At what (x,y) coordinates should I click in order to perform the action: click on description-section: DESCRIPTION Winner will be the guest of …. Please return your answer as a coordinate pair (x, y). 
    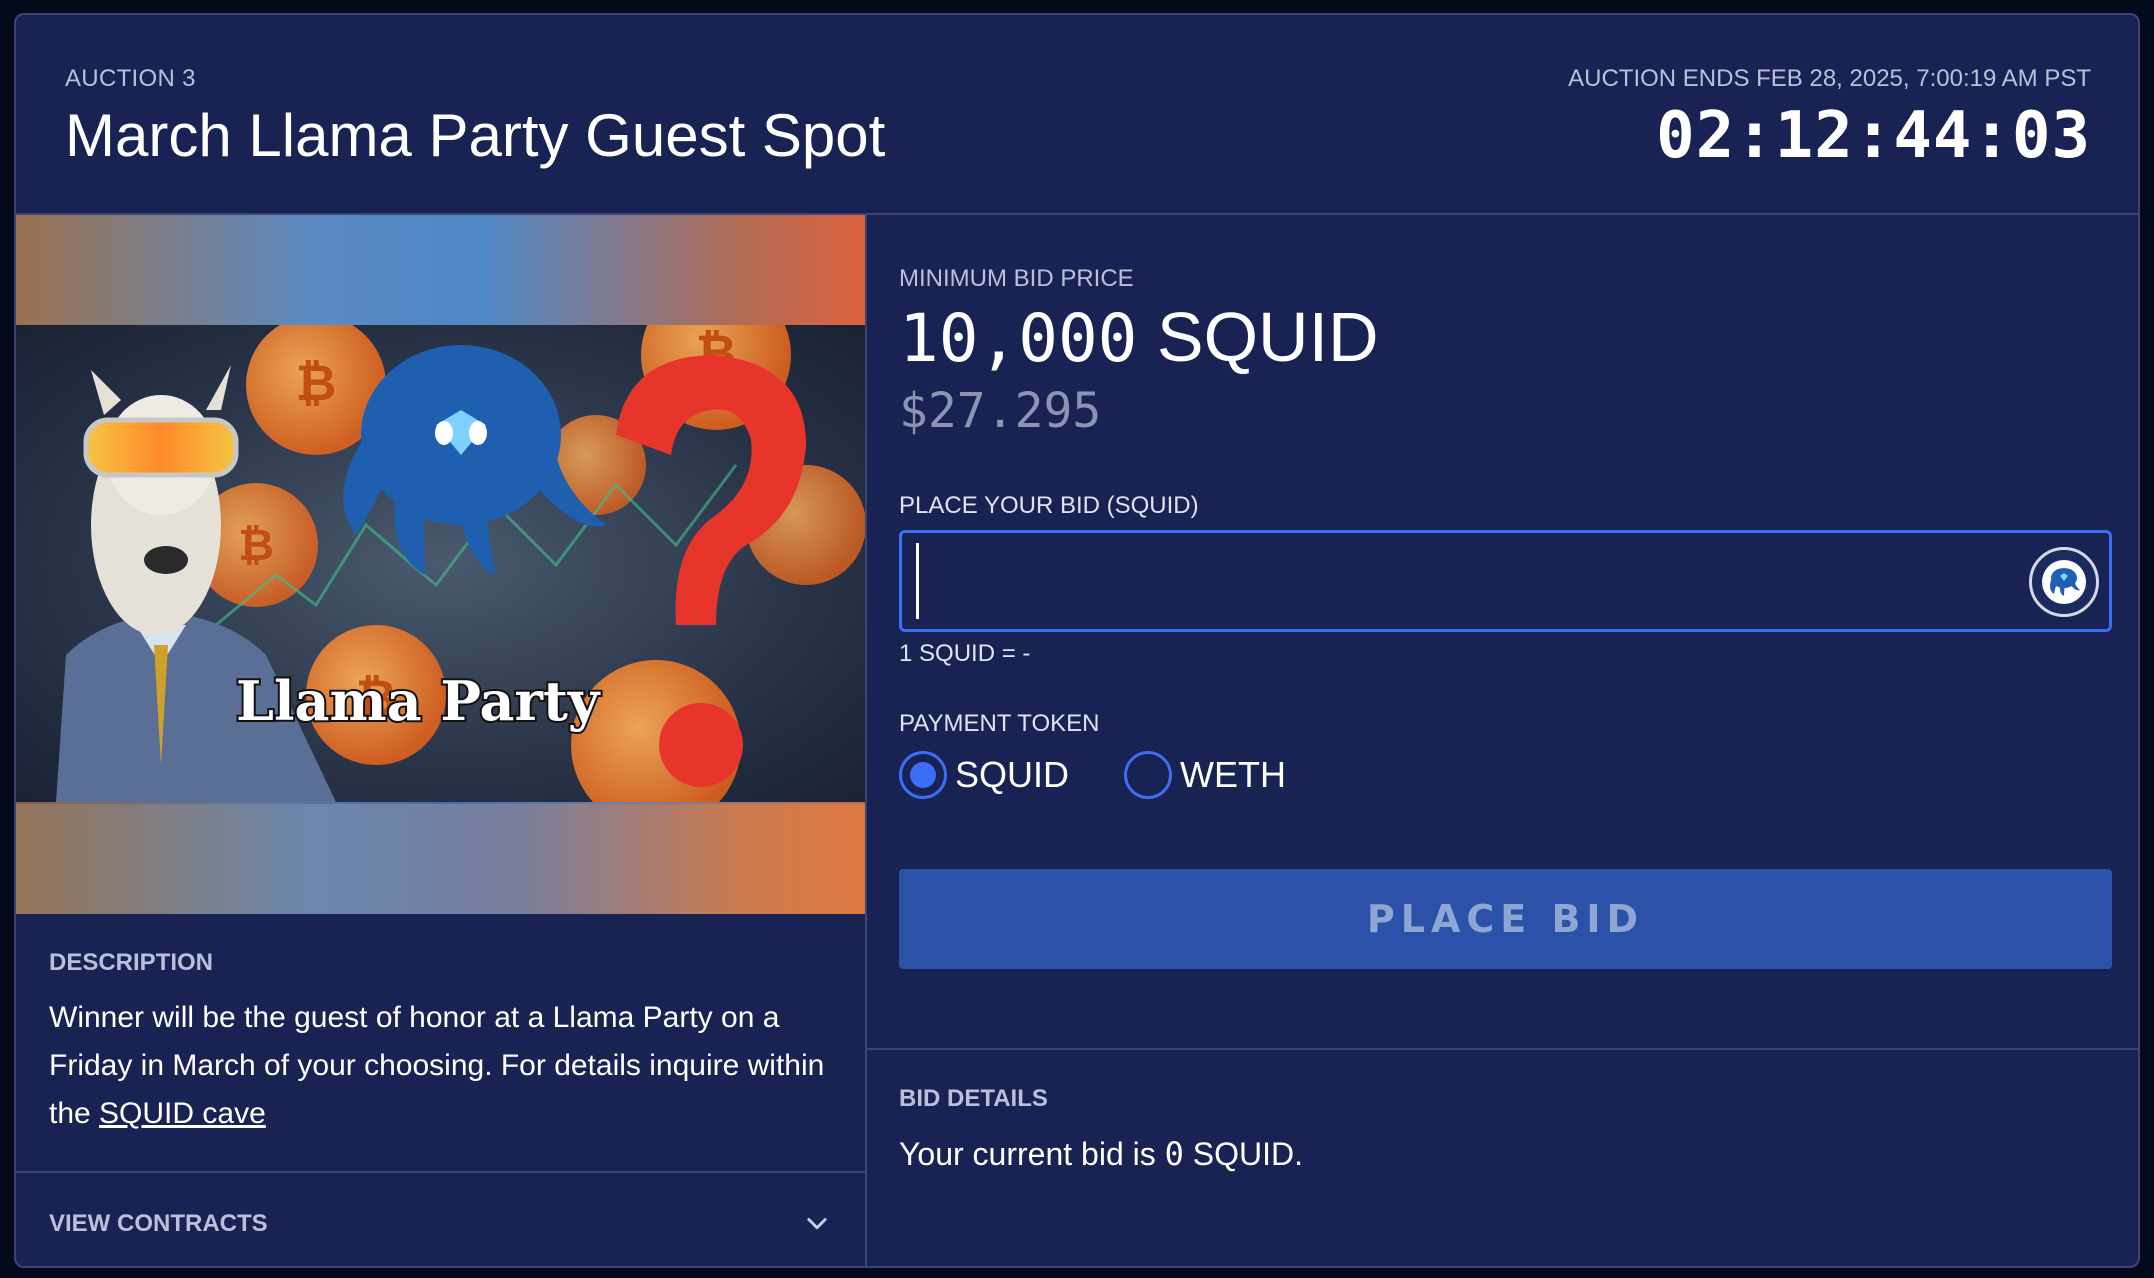
    Looking at the image, I should click on (440, 1043).